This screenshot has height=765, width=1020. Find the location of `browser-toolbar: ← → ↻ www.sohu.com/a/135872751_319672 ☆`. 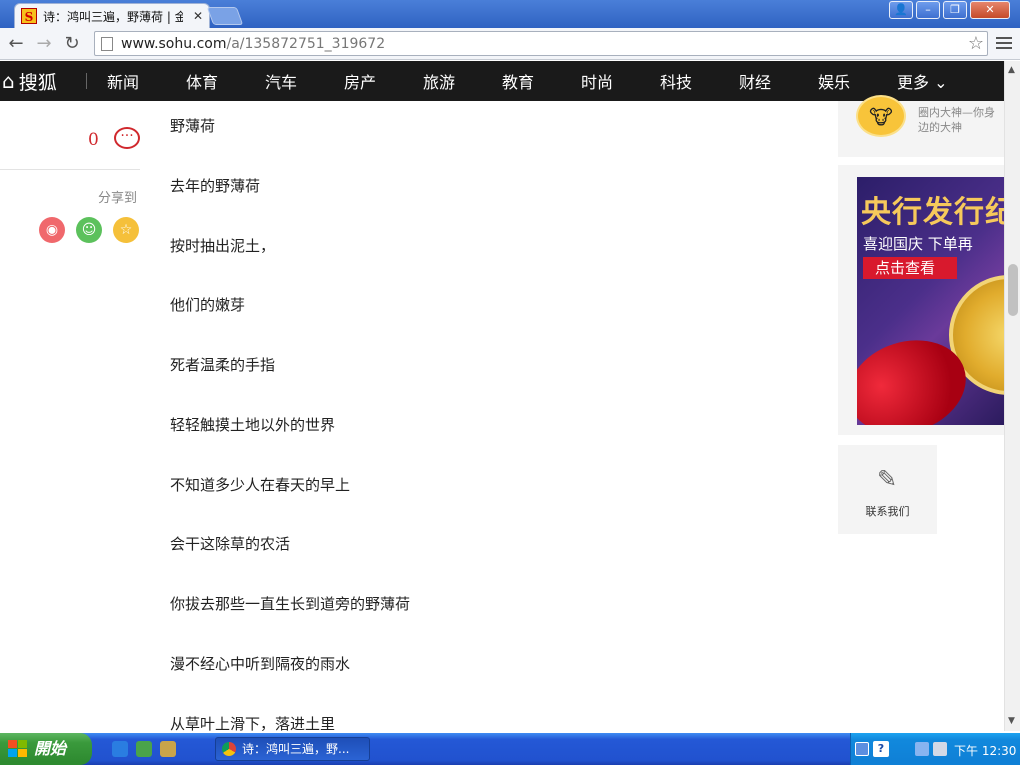

browser-toolbar: ← → ↻ www.sohu.com/a/135872751_319672 ☆ is located at coordinates (510, 44).